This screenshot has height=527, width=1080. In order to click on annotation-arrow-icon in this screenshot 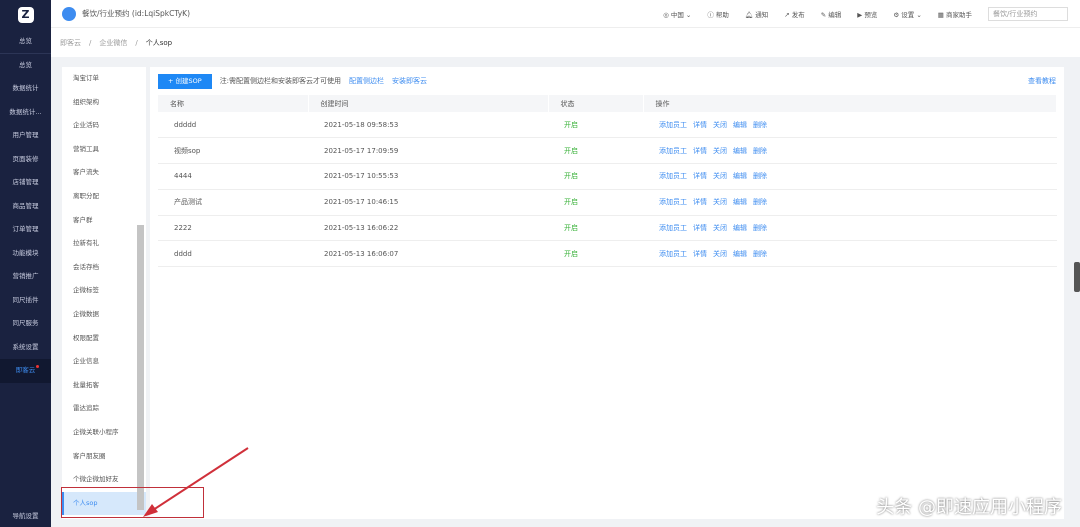, I will do `click(196, 482)`.